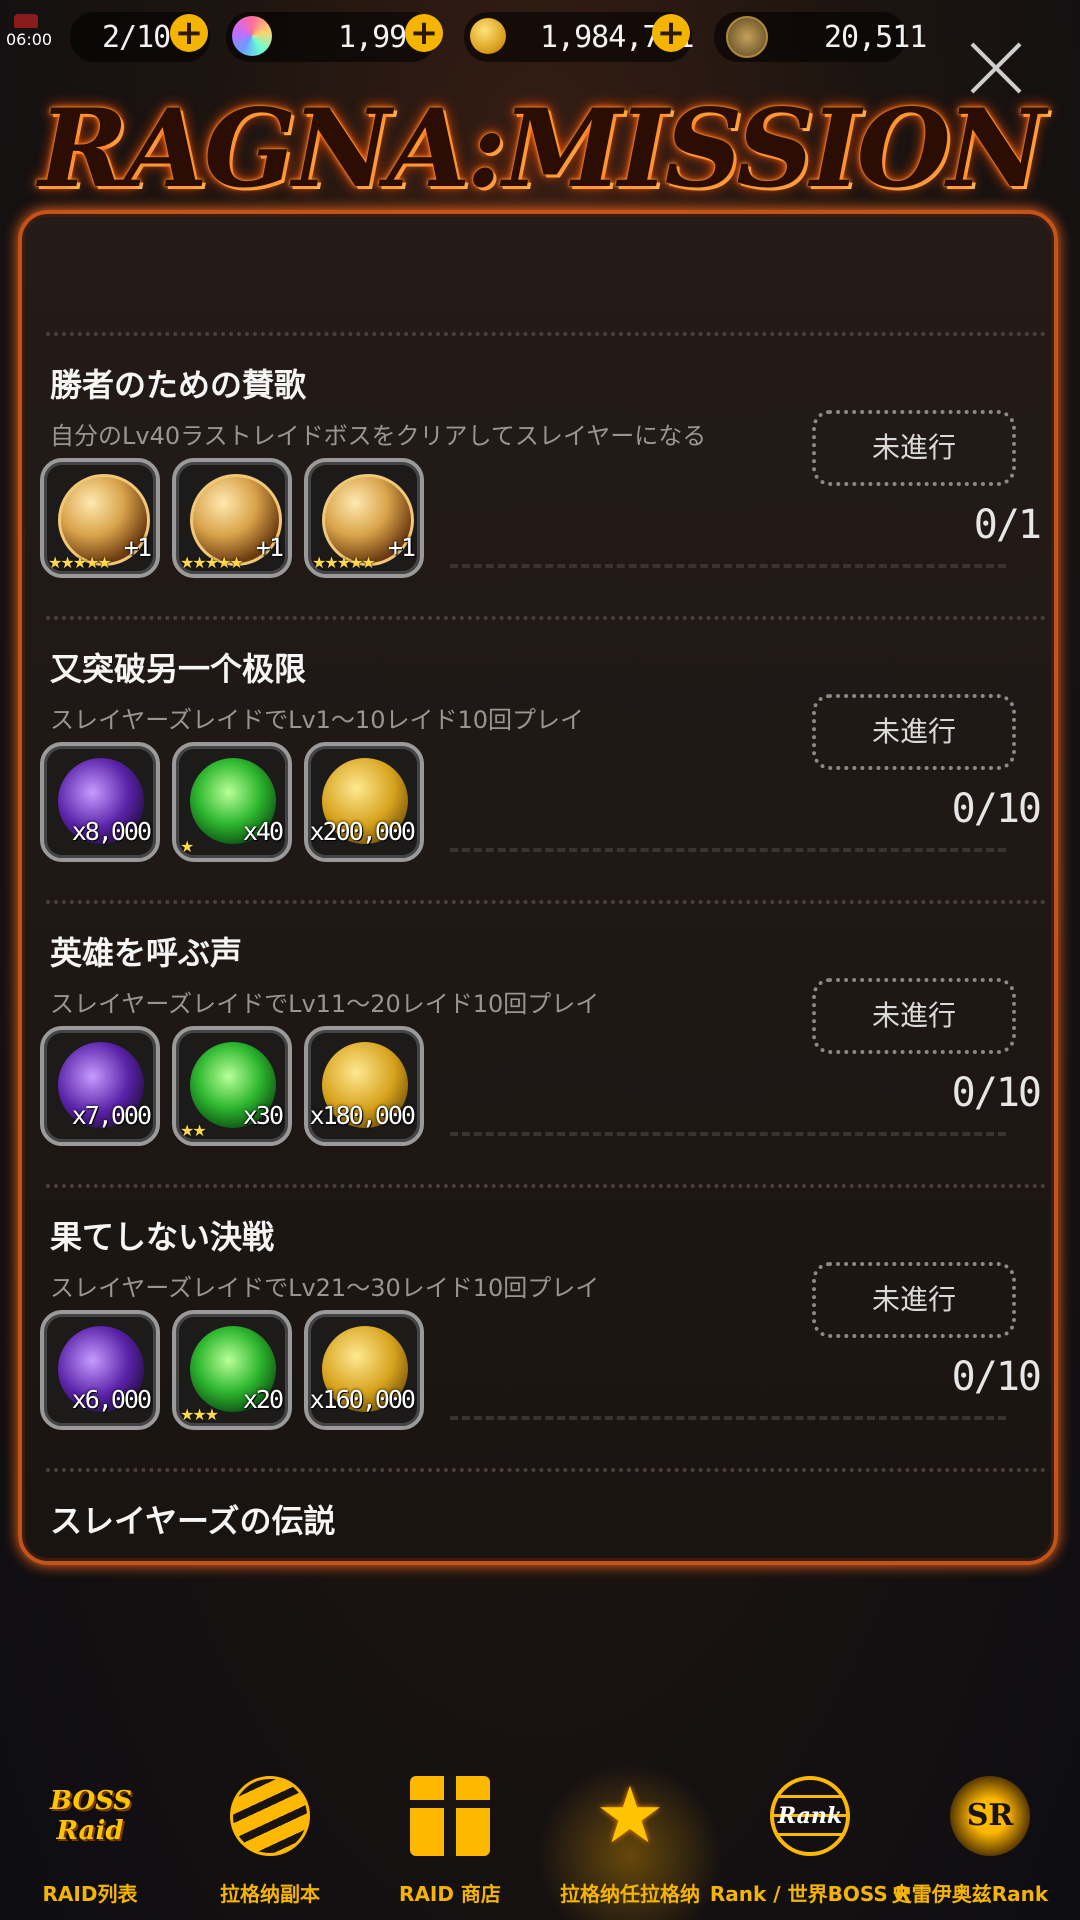 This screenshot has height=1920, width=1080. What do you see at coordinates (26, 21) in the screenshot?
I see `hat-icon` at bounding box center [26, 21].